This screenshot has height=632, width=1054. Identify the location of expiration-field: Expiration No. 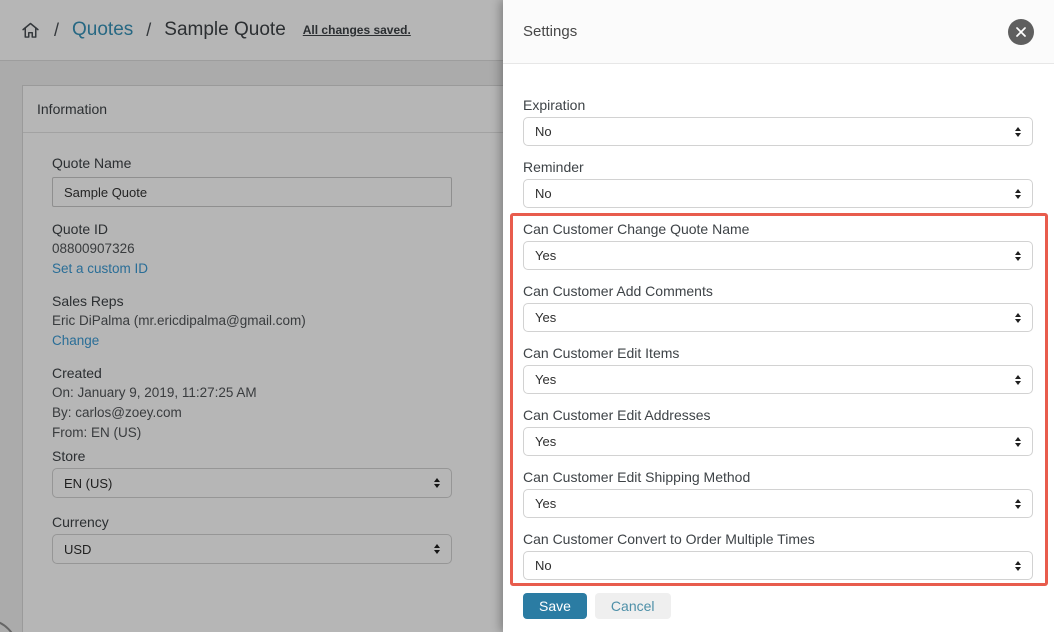
(778, 121).